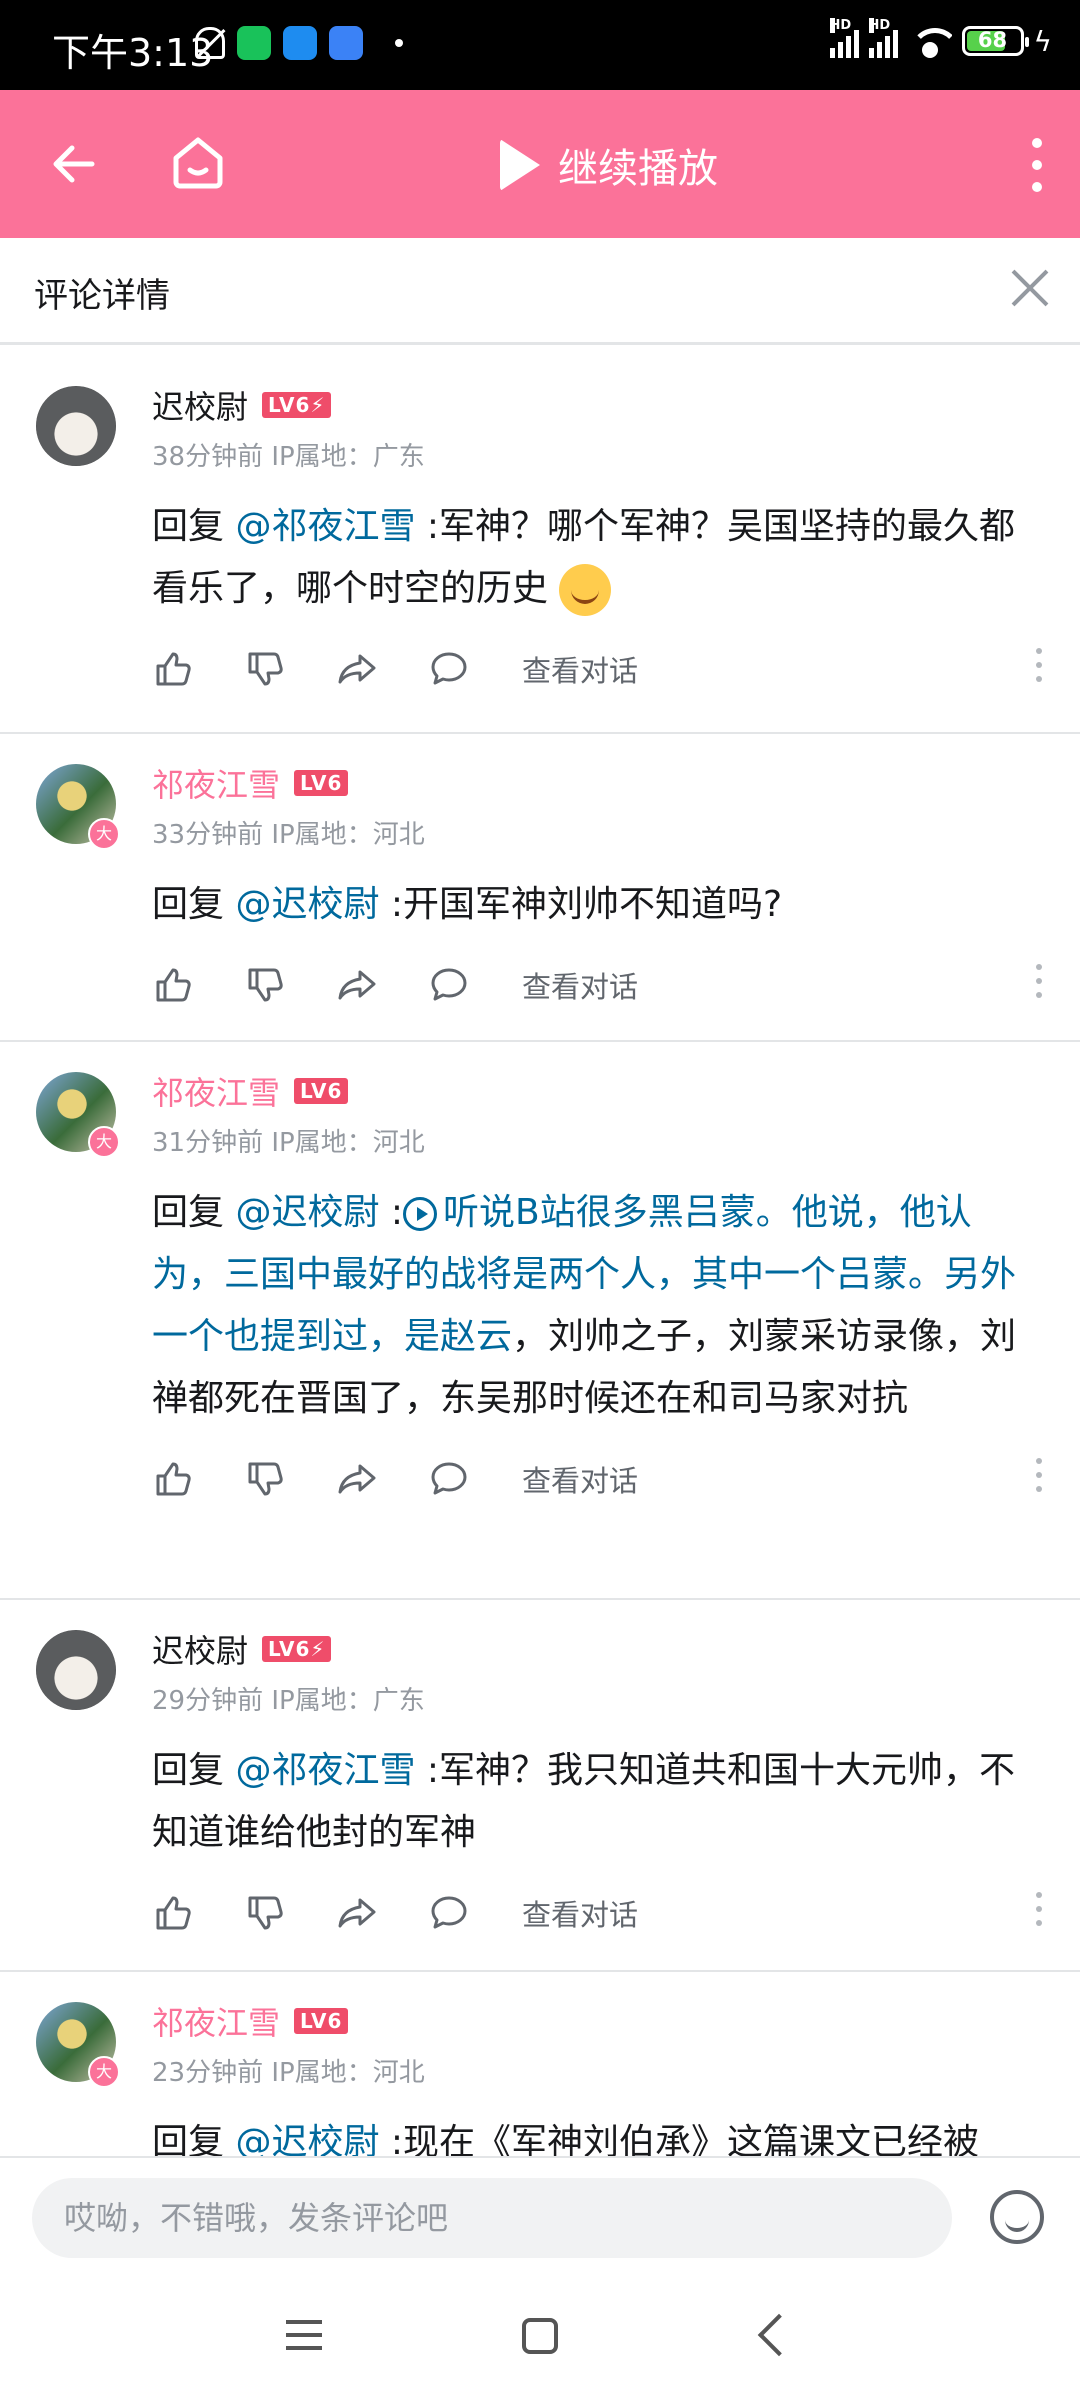  I want to click on status-bar: 下午3:13 HD HD 68 ϟ, so click(540, 45).